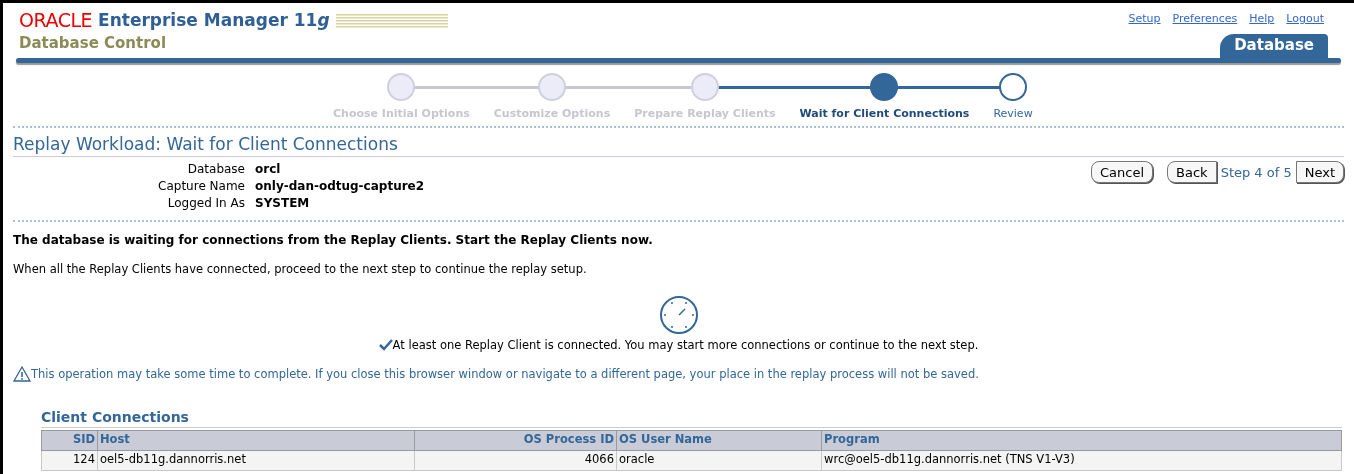 Image resolution: width=1354 pixels, height=474 pixels. Describe the element at coordinates (1305, 19) in the screenshot. I see `header-link: Logout` at that location.